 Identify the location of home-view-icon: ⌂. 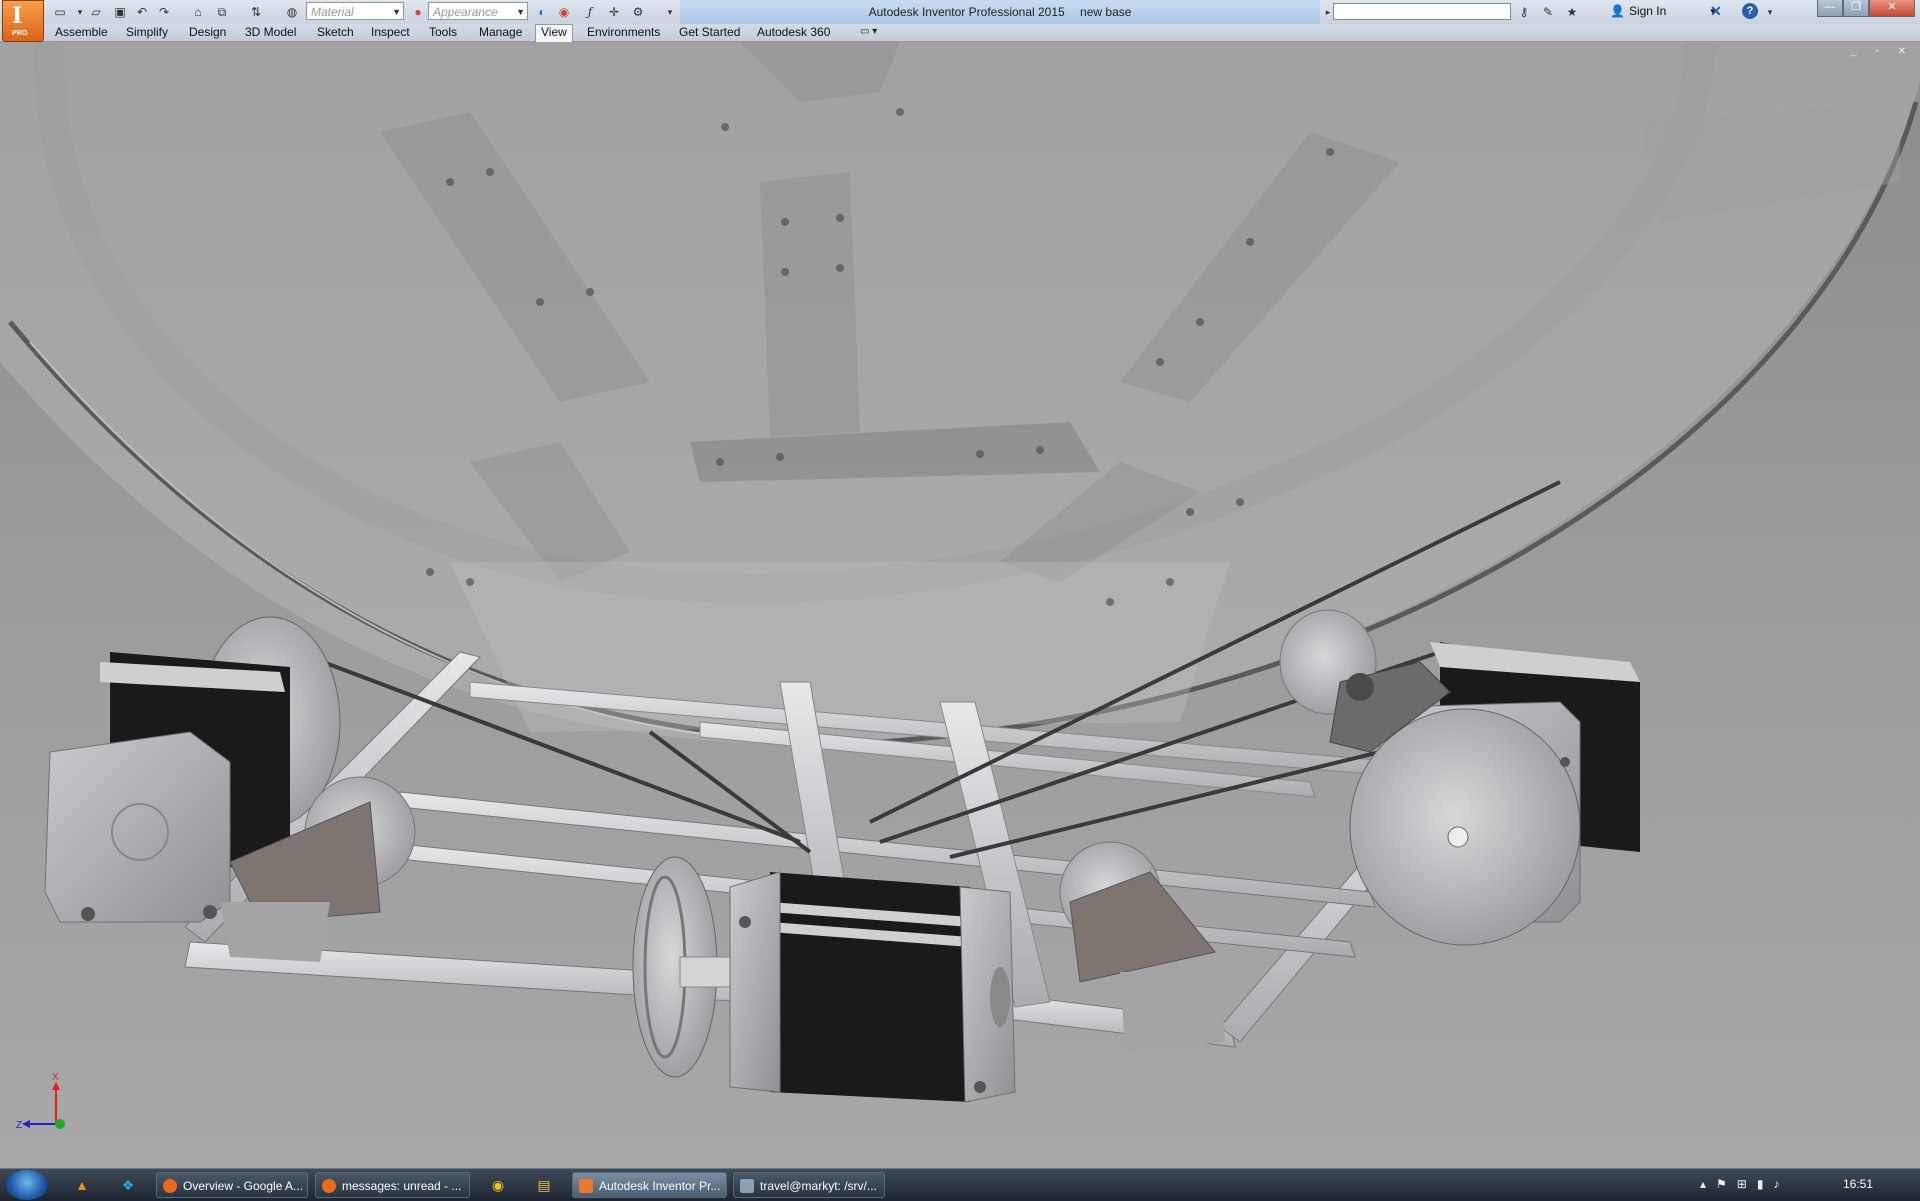
(198, 12).